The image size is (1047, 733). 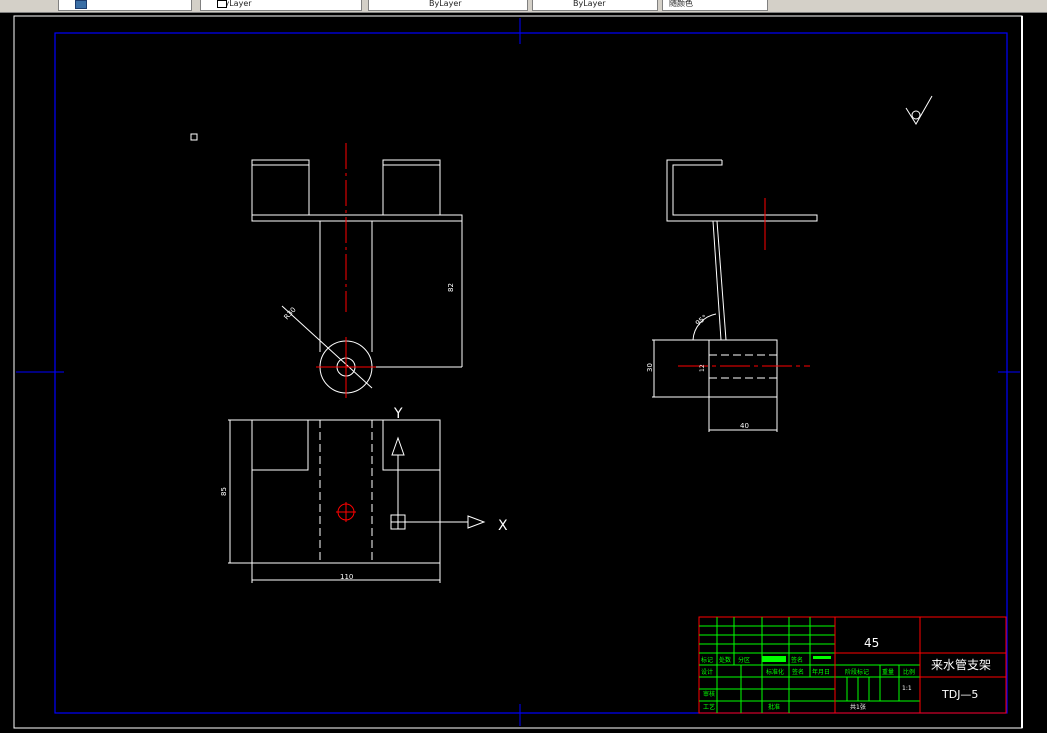 What do you see at coordinates (961, 664) in the screenshot?
I see `tb-part-name: 来水管支架` at bounding box center [961, 664].